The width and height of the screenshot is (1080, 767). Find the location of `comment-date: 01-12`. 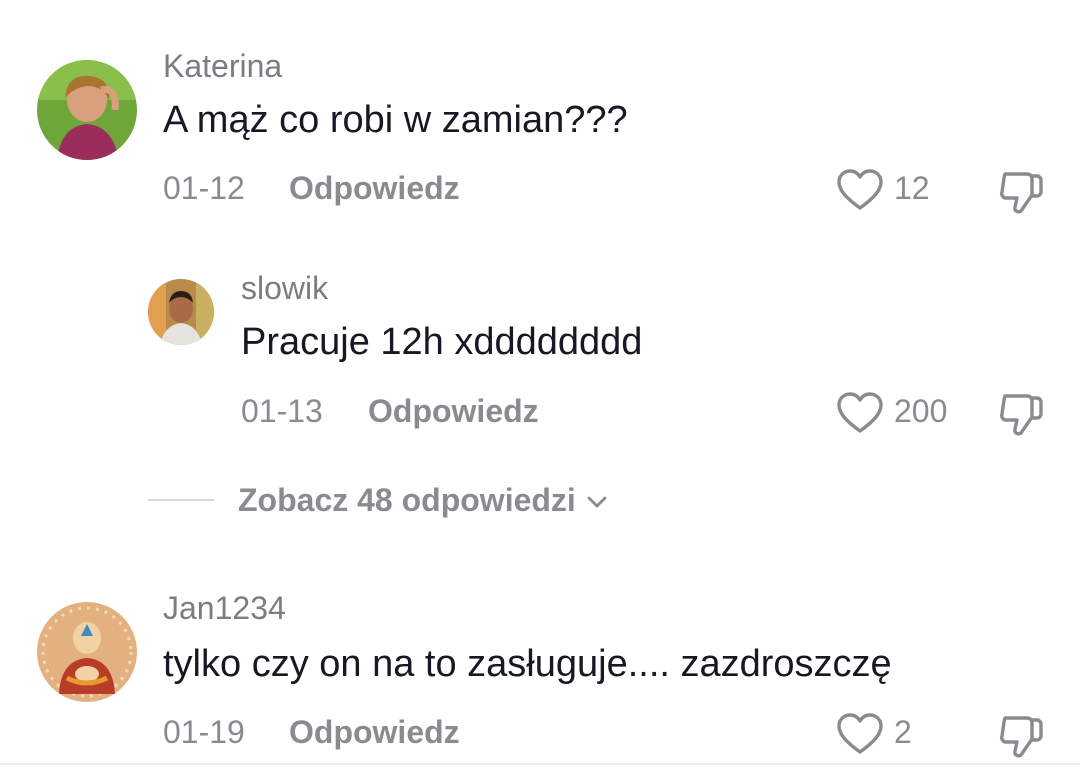

comment-date: 01-12 is located at coordinates (204, 188).